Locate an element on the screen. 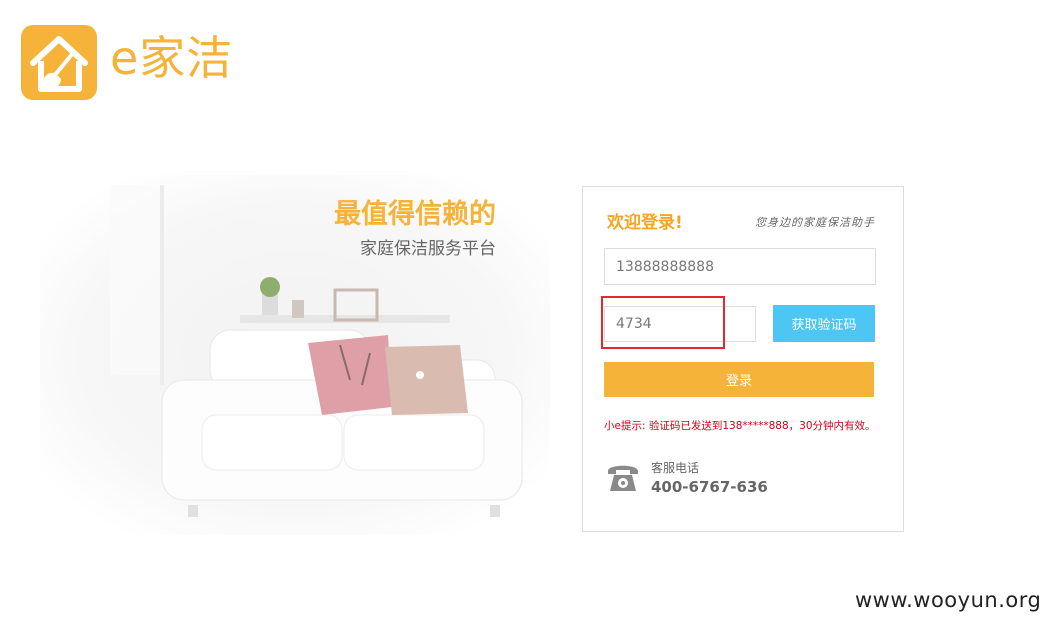  house-broom-icon is located at coordinates (59, 64).